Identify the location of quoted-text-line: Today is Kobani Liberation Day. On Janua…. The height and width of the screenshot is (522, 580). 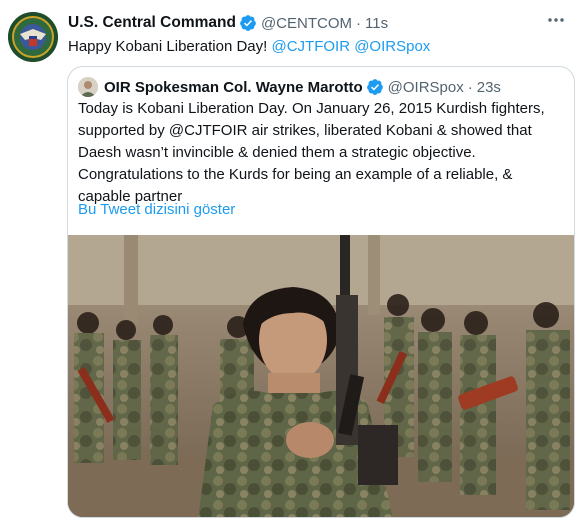
(311, 108).